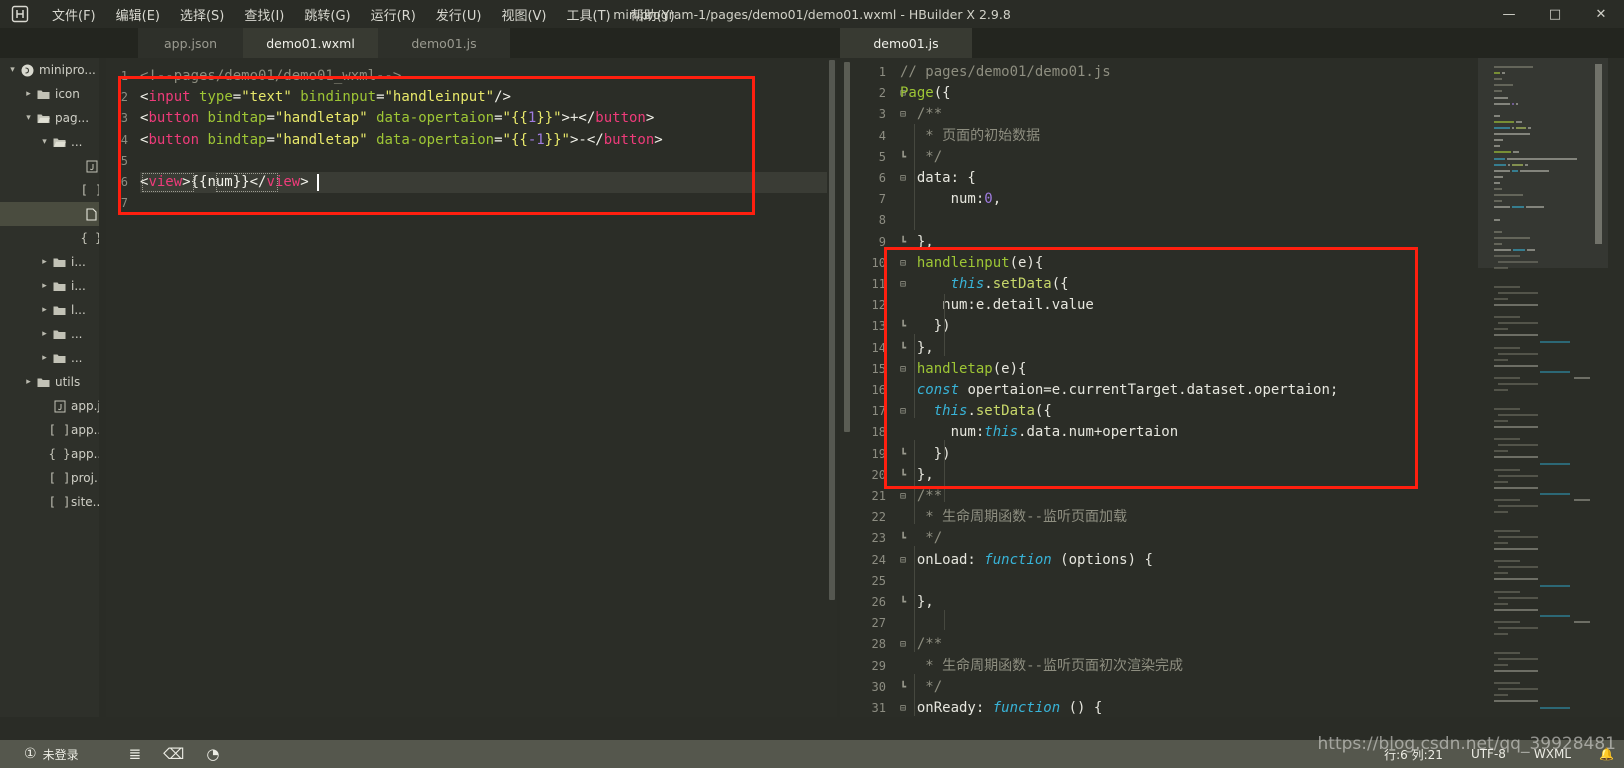  Describe the element at coordinates (1488, 754) in the screenshot. I see `encoding-indicator: UTF-8` at that location.